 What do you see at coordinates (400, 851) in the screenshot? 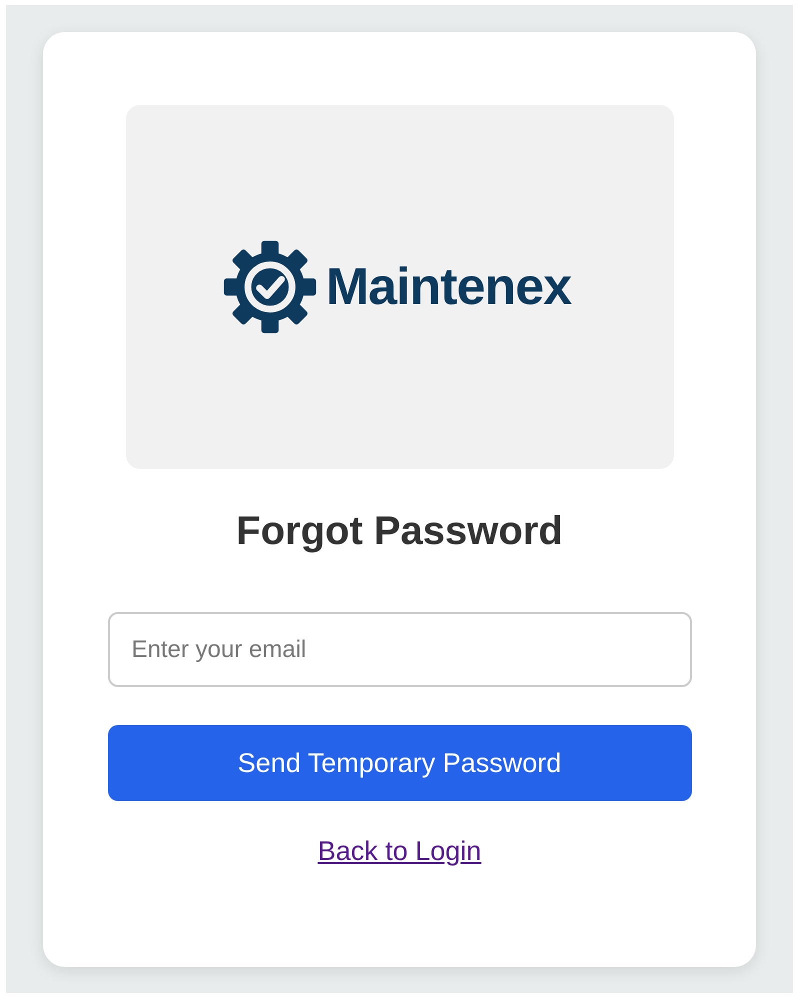
I see `back-to-login-link: Back to Login` at bounding box center [400, 851].